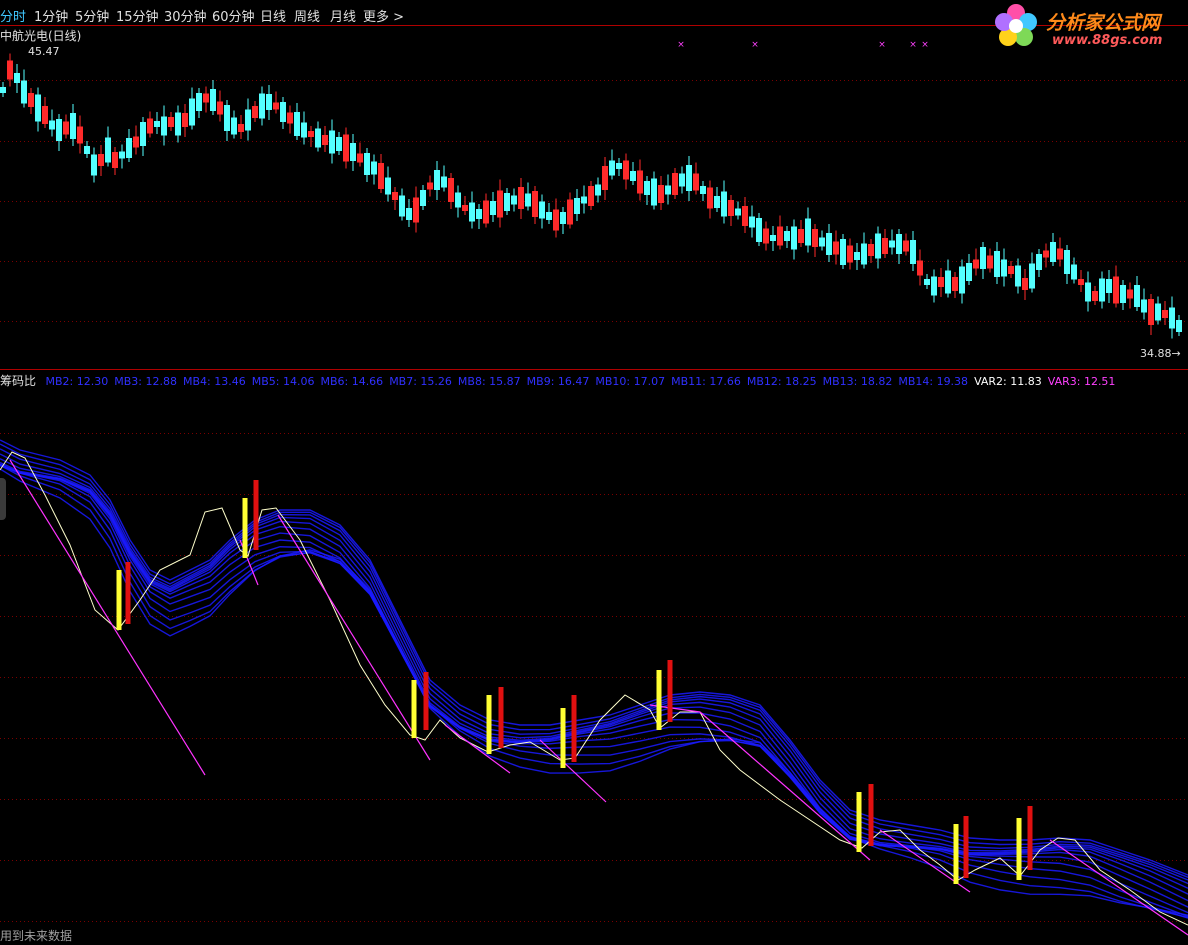  I want to click on legend-item: MB12: 18.25, so click(781, 381).